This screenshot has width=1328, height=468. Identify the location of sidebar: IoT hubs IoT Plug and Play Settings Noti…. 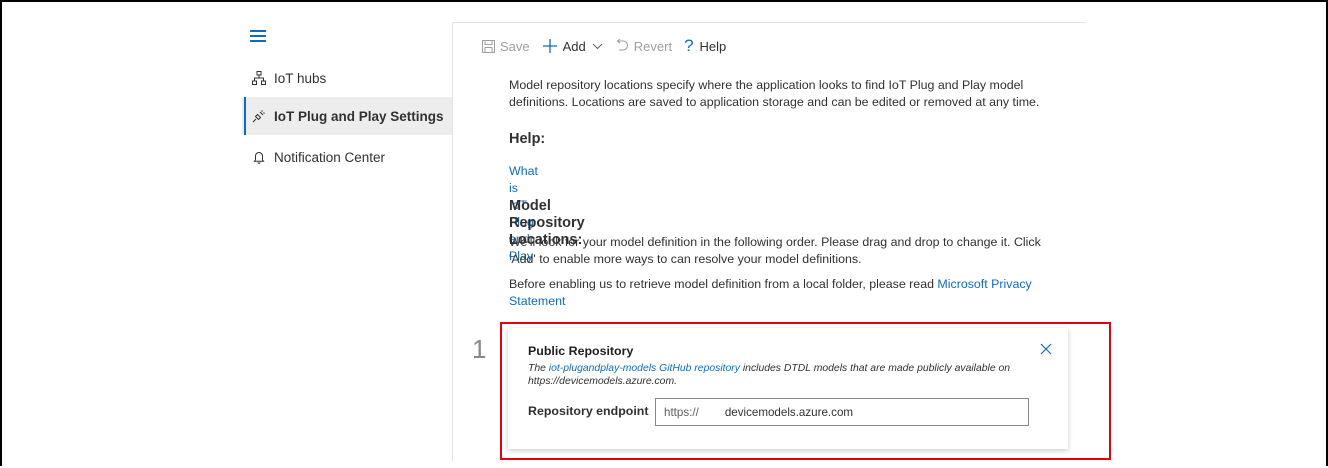
(347, 242).